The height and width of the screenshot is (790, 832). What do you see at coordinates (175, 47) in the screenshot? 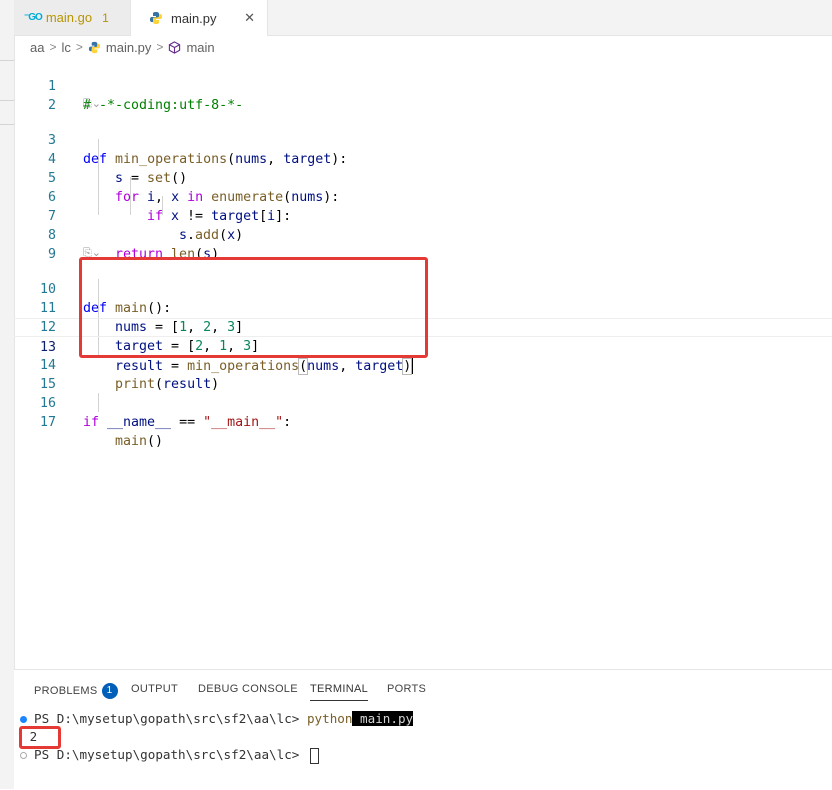
I see `function-symbol-icon` at bounding box center [175, 47].